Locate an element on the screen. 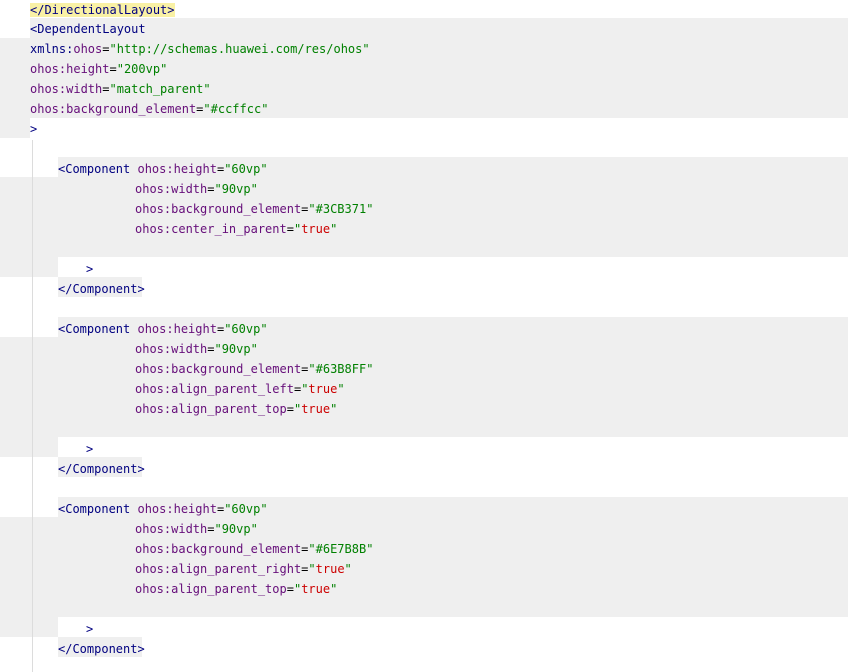 Image resolution: width=848 pixels, height=672 pixels. code-line: ohos:height="200vp" is located at coordinates (98, 69).